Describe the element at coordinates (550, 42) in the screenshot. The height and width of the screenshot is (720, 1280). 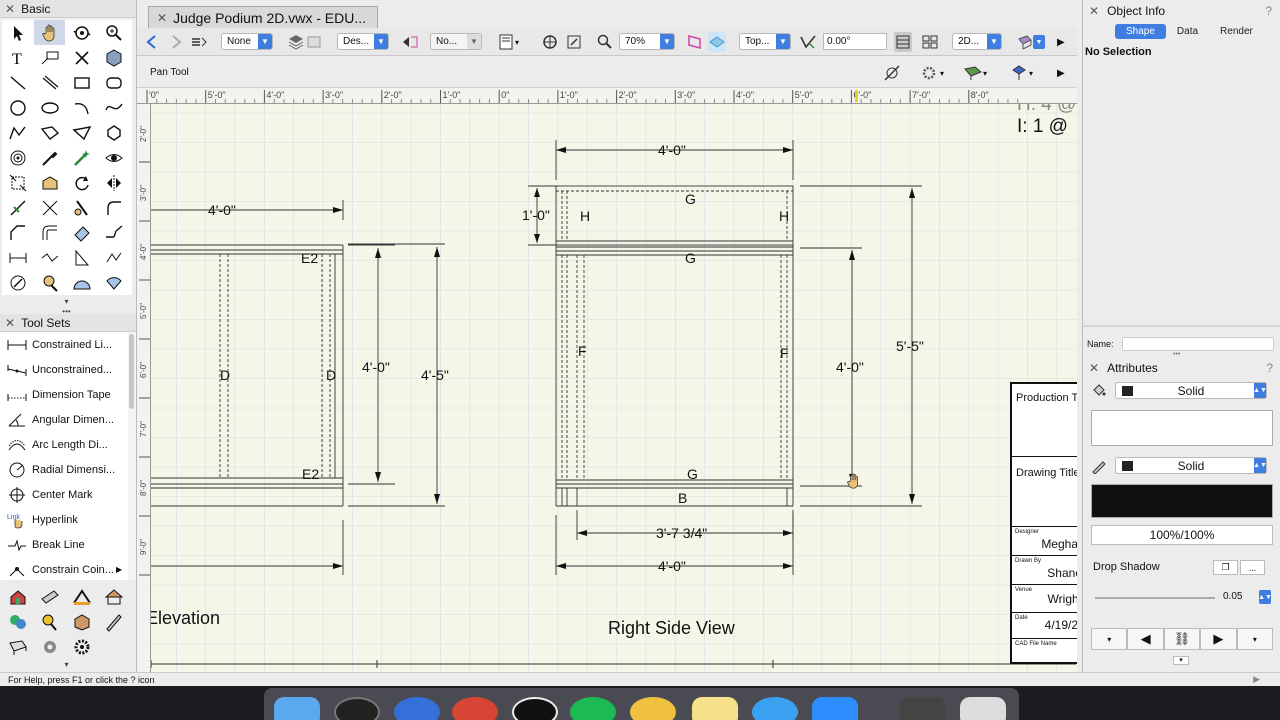
I see `zoom-fit-button` at that location.